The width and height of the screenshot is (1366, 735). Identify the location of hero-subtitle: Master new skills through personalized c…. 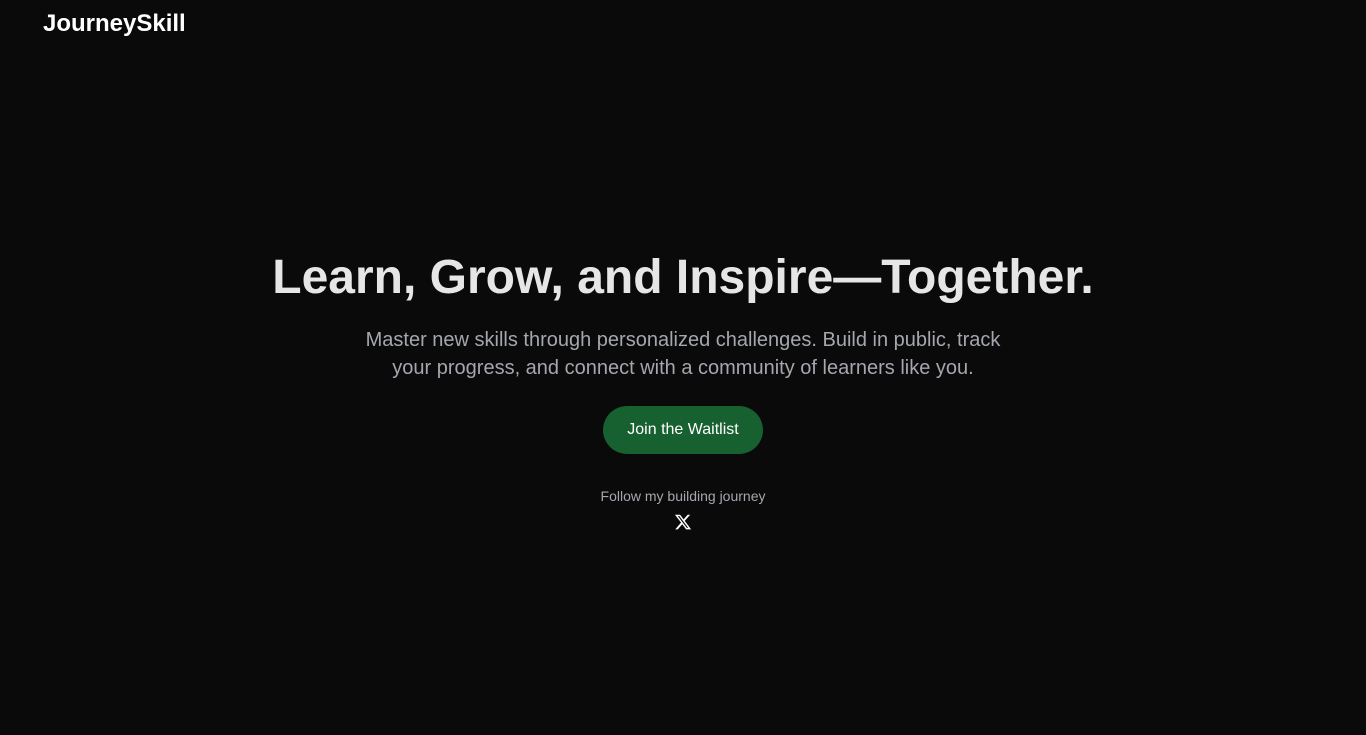
(683, 354).